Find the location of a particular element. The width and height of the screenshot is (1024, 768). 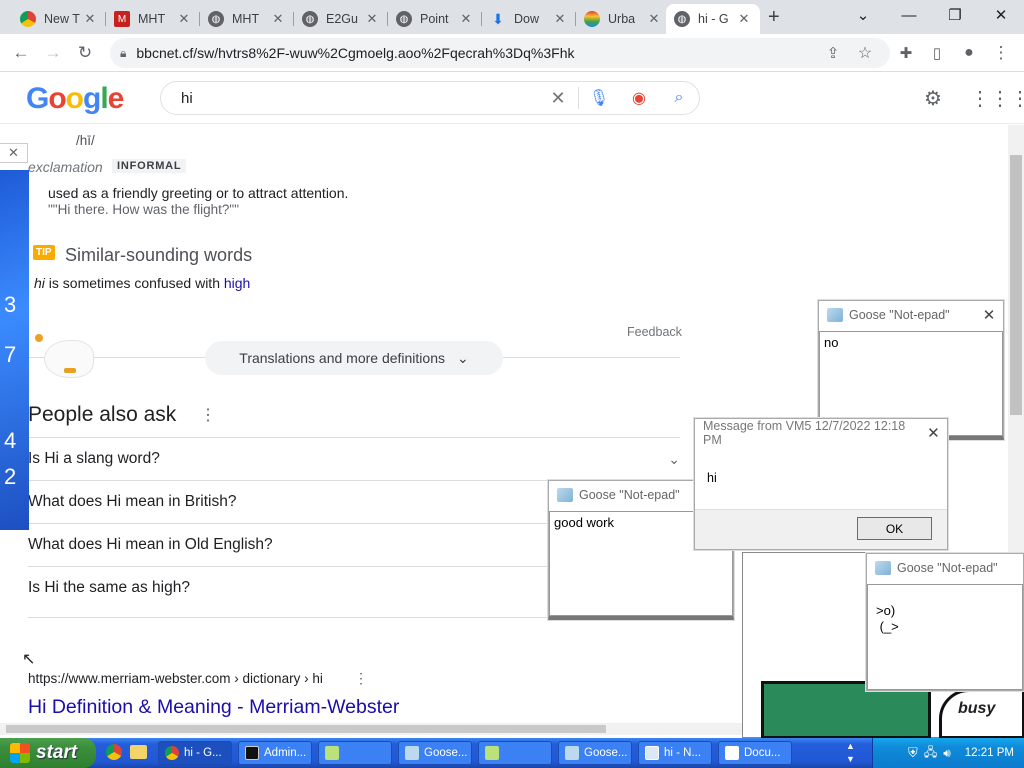

window-titlebar: Goose "Not-epad" is located at coordinates (945, 568).